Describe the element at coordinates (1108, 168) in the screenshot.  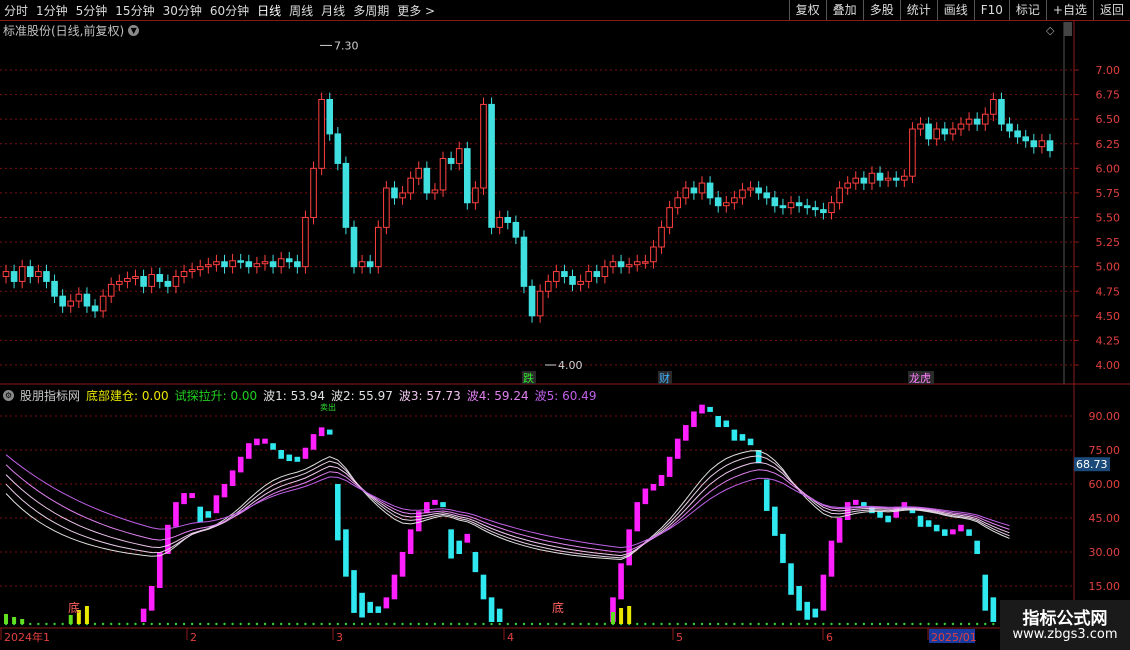
I see `price-tick-label: 6.00` at that location.